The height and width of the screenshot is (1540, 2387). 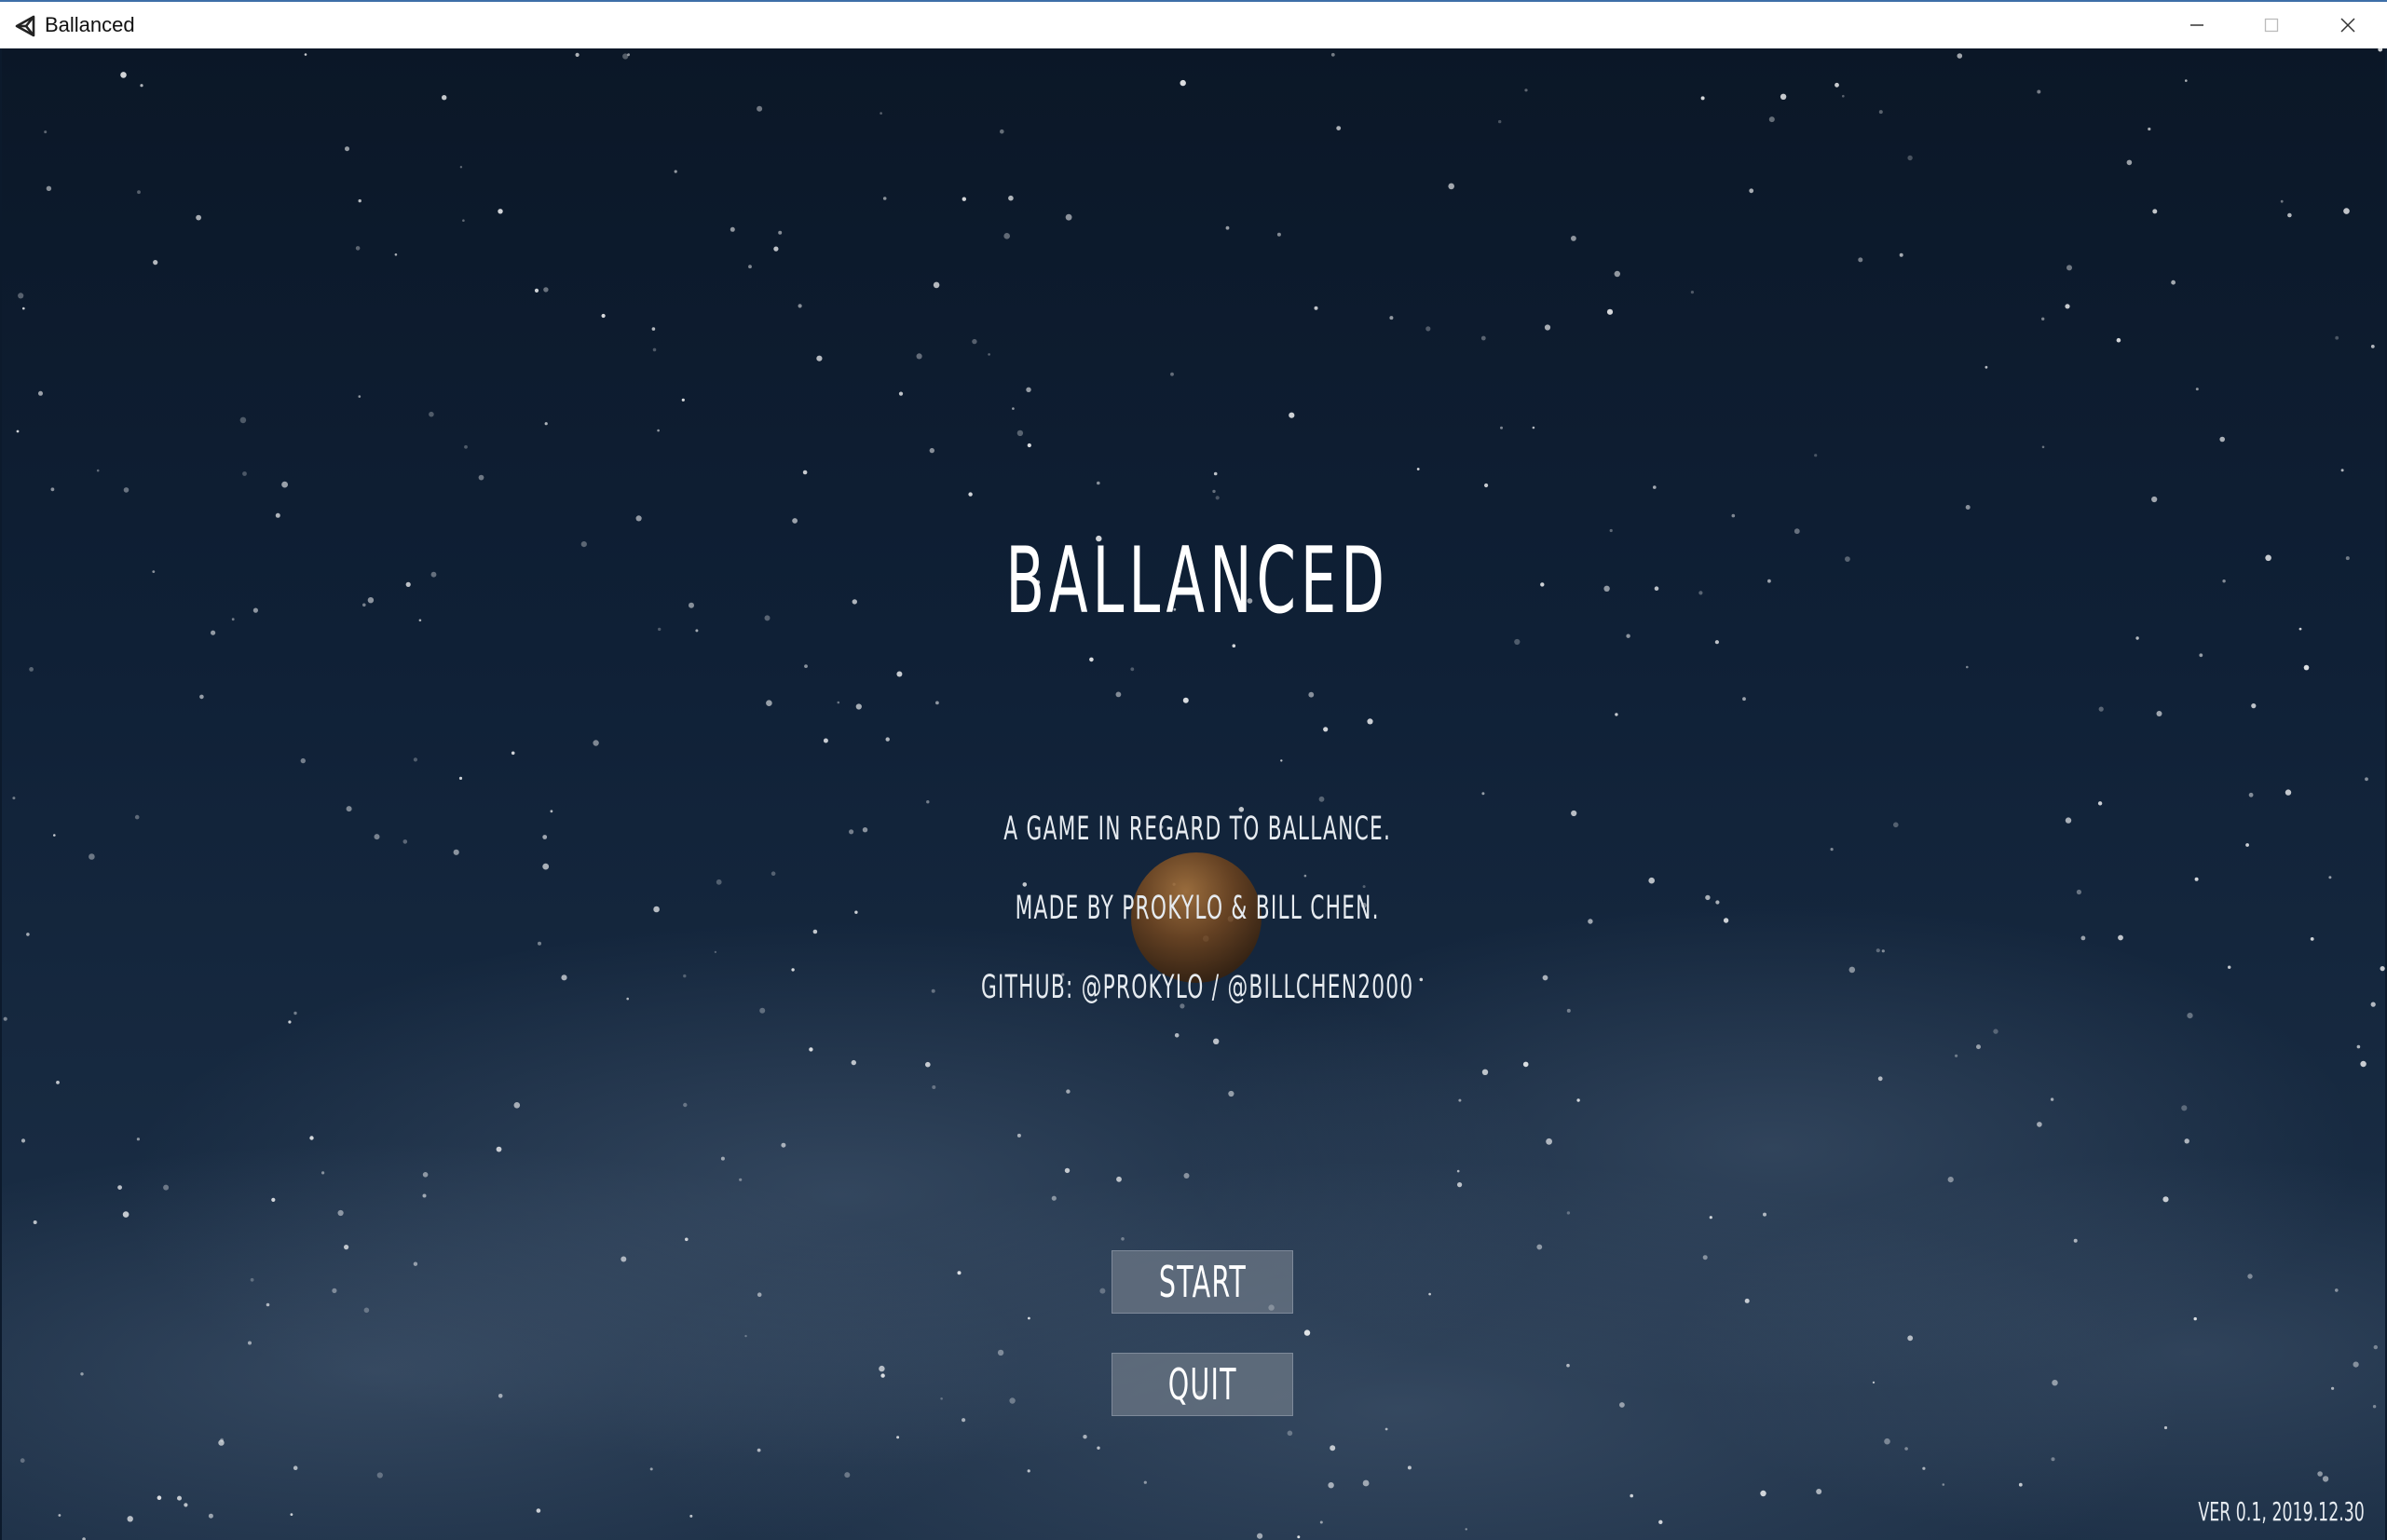 I want to click on minimize-button, so click(x=2197, y=25).